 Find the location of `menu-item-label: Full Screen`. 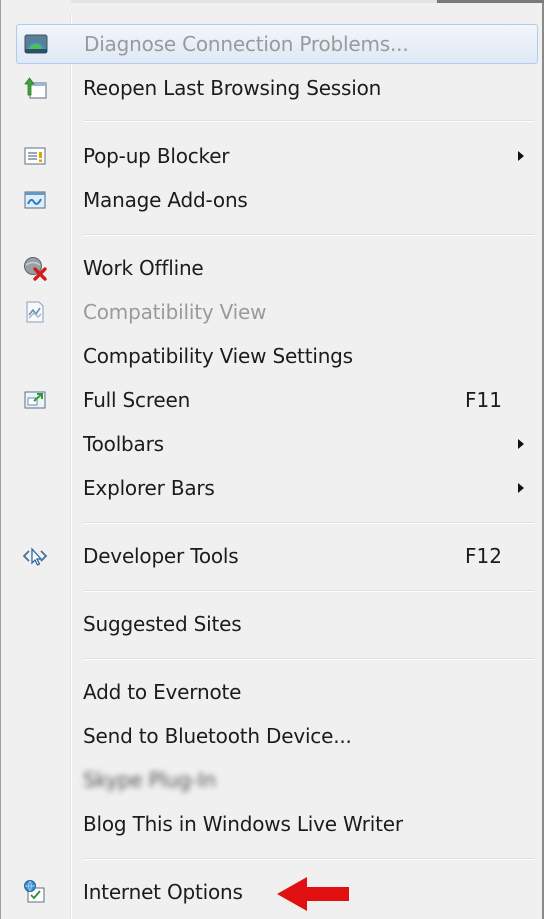

menu-item-label: Full Screen is located at coordinates (137, 400).